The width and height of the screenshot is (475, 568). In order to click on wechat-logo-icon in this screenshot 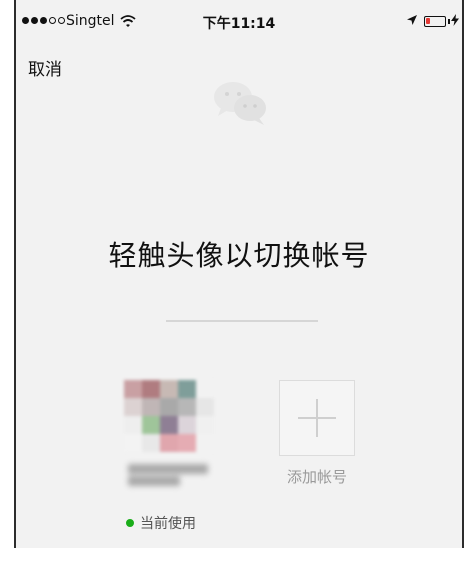, I will do `click(240, 103)`.